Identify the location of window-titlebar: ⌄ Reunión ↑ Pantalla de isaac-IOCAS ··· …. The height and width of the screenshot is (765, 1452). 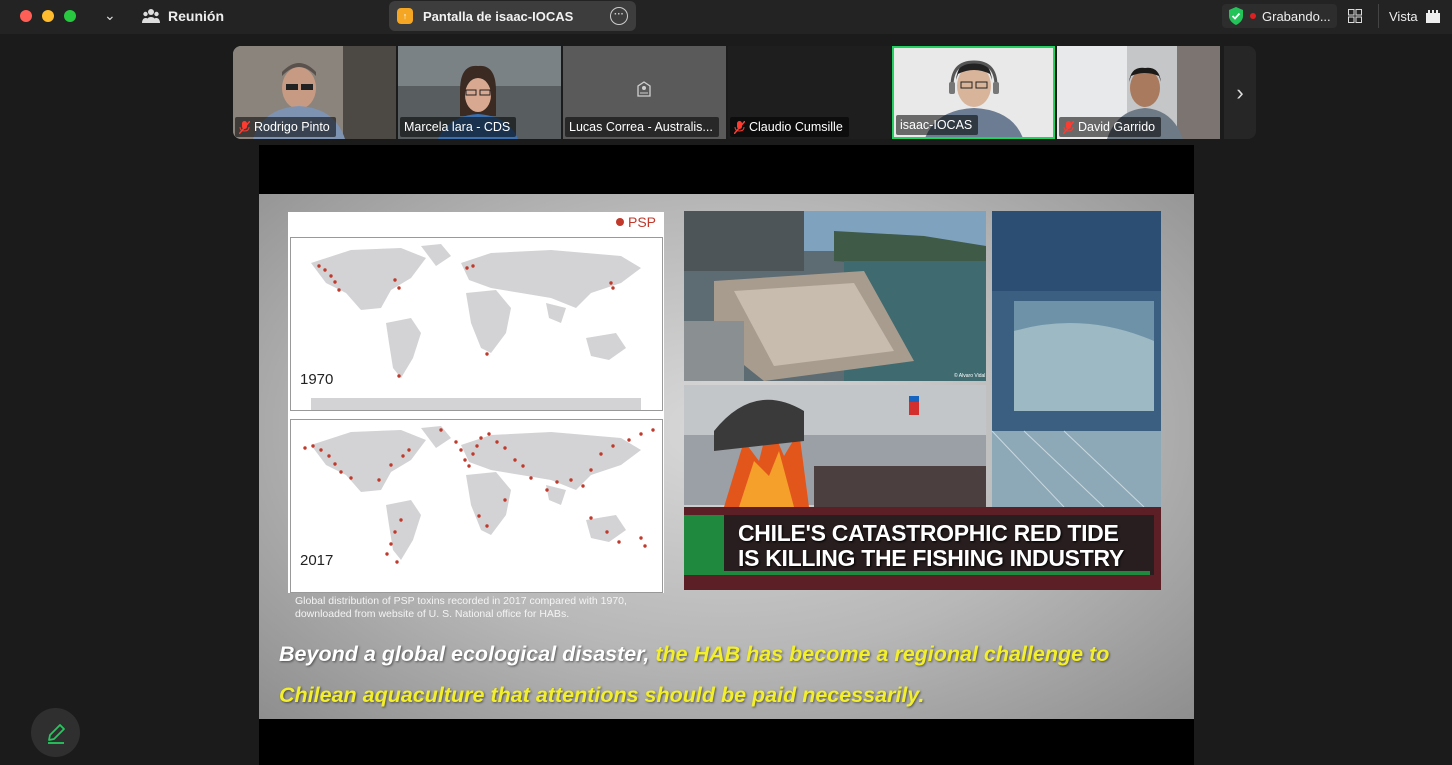
(726, 17).